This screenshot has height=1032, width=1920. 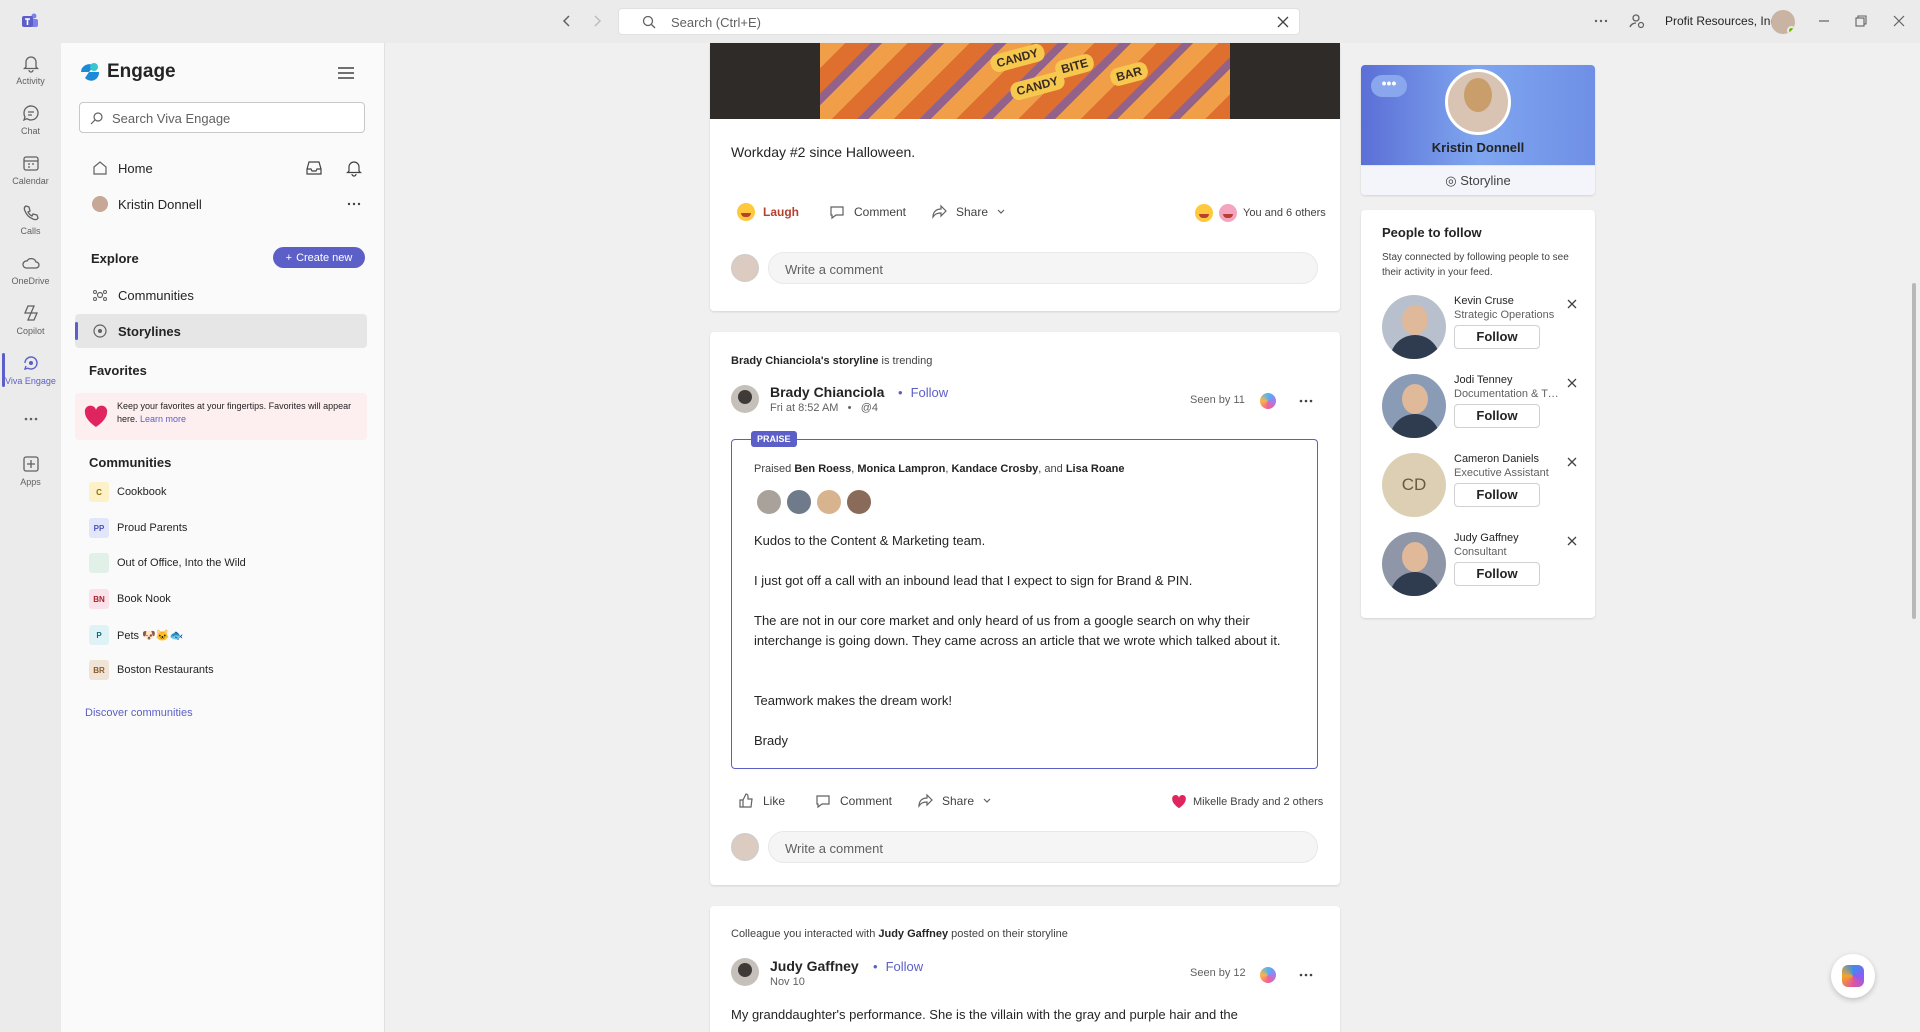 I want to click on praised-name: Kandace Crosby, so click(x=994, y=469).